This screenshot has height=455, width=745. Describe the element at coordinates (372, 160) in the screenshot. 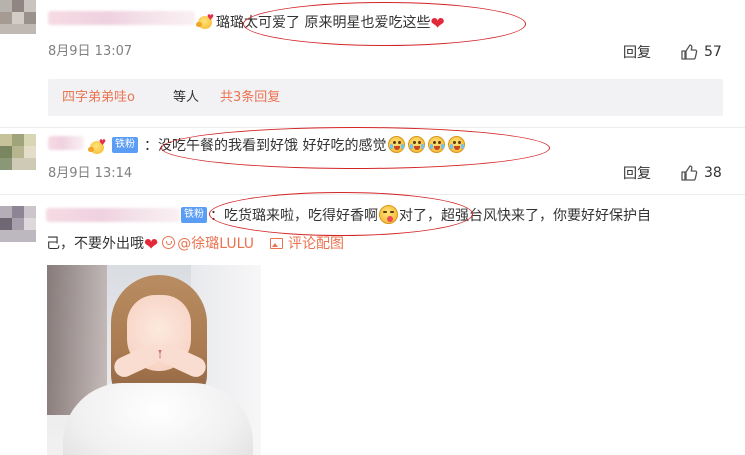

I see `comment-2: ♥ 铁粉 ：没吃午餐的我看到好饿 好好吃的感觉 8月9日 13:14 回复 38` at that location.